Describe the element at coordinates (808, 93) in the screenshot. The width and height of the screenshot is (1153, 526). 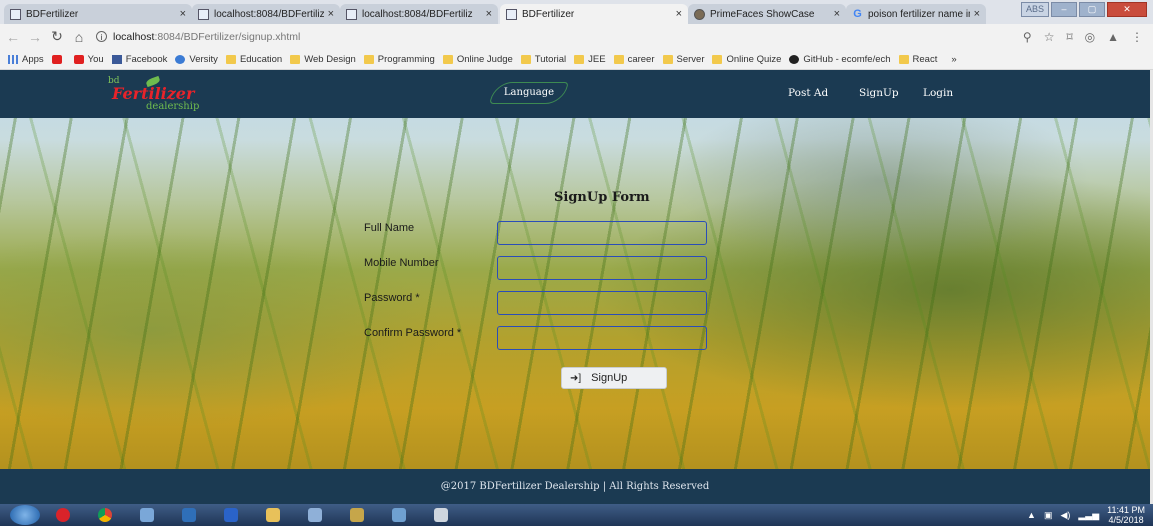
I see `nav-post-ad: Post Ad` at that location.